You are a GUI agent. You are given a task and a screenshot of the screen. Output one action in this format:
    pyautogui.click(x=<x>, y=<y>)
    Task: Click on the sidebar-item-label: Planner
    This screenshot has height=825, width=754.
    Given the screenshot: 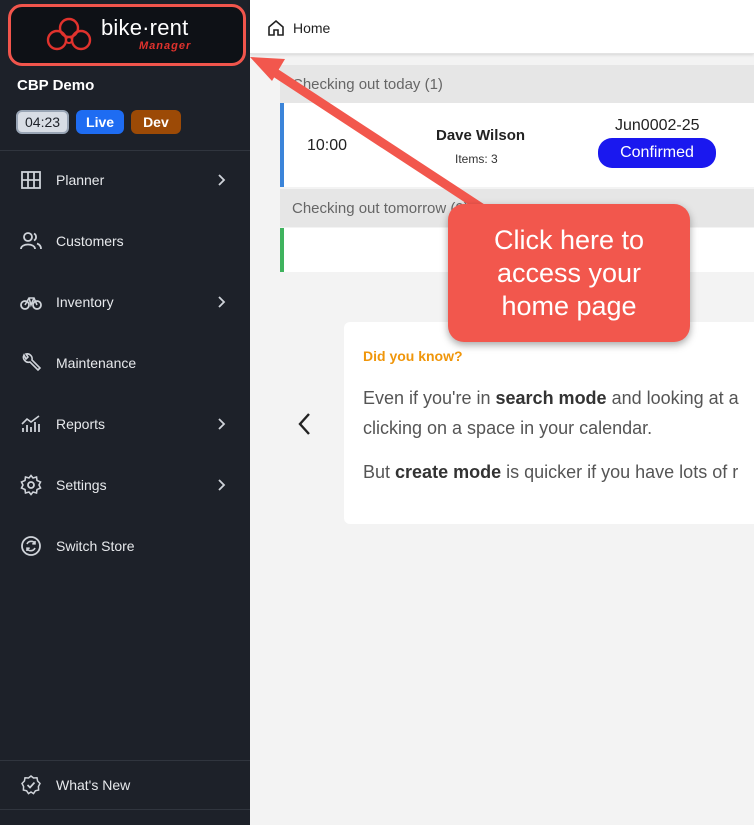 What is the action you would take?
    pyautogui.click(x=80, y=180)
    